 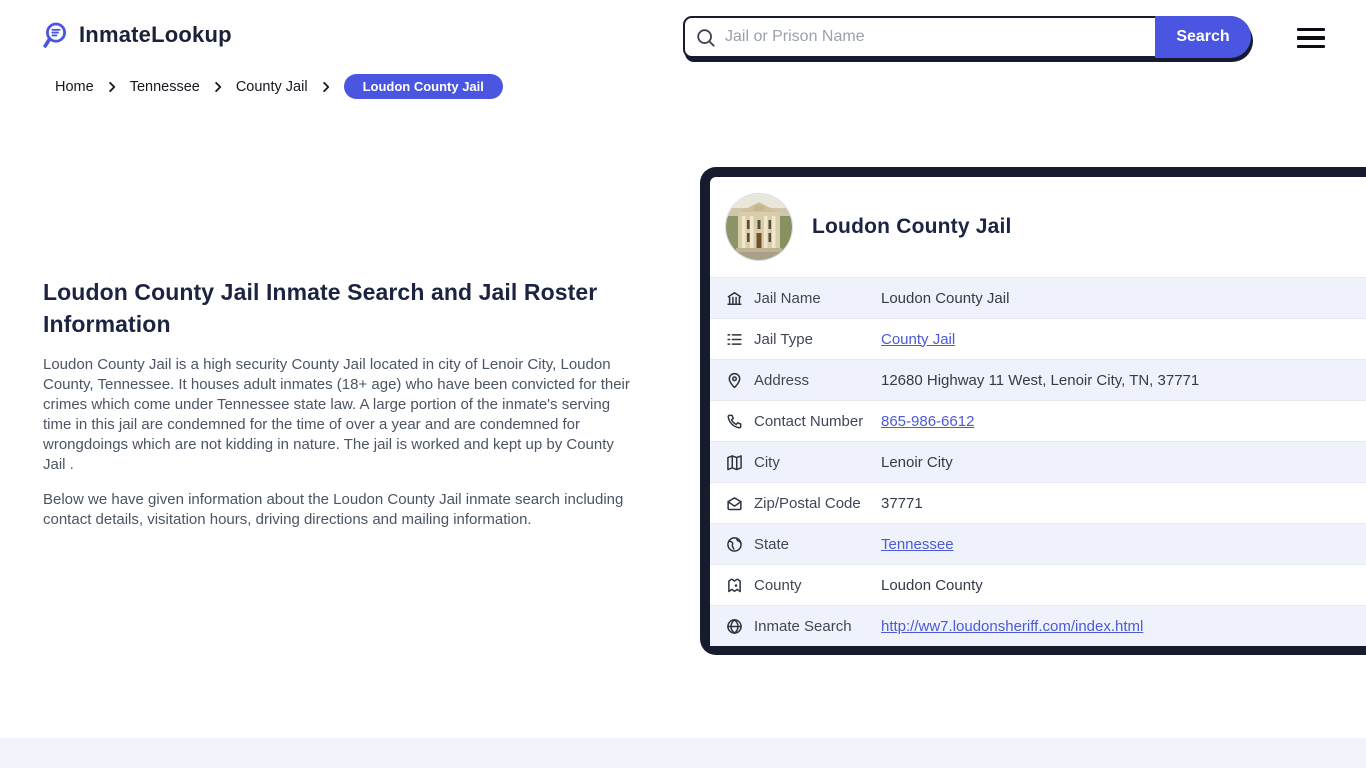 What do you see at coordinates (932, 585) in the screenshot?
I see `row-value: Loudon County` at bounding box center [932, 585].